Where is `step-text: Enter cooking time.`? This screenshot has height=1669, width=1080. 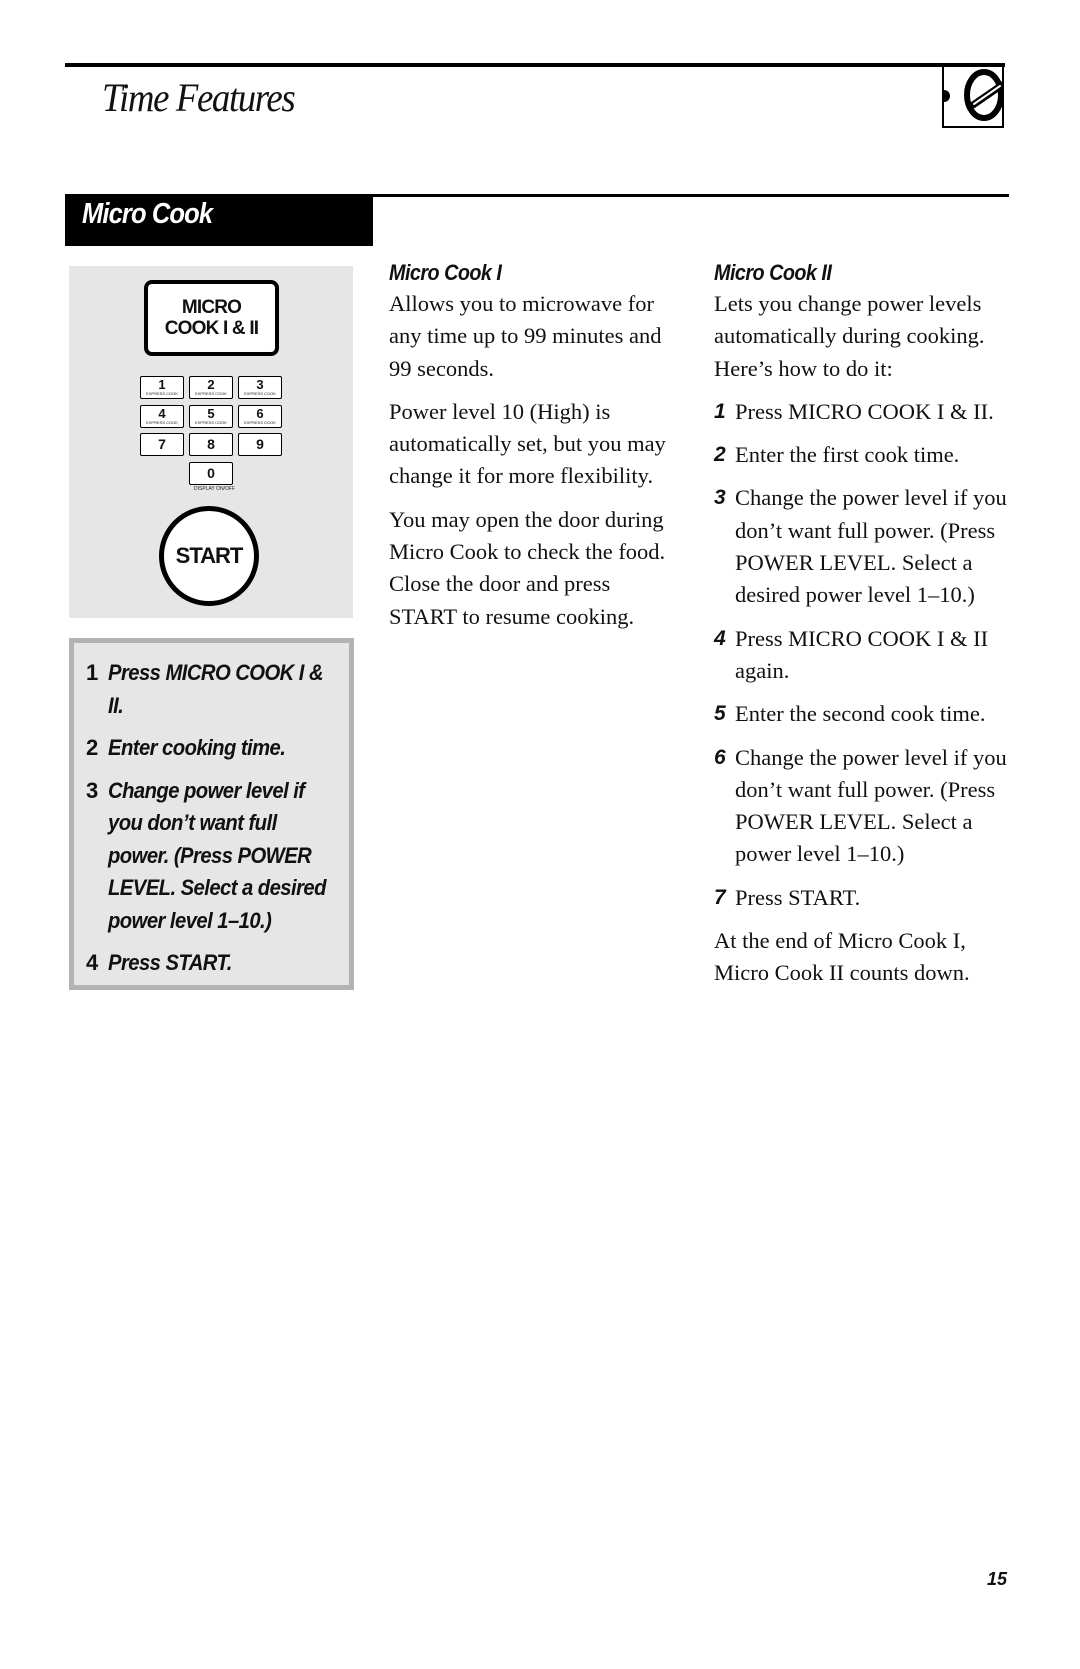
step-text: Enter cooking time. is located at coordinates (197, 747).